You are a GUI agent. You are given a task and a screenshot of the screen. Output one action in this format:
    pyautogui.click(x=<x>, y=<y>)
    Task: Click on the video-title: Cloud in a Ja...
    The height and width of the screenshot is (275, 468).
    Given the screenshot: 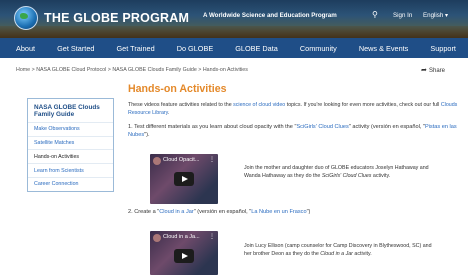 What is the action you would take?
    pyautogui.click(x=181, y=237)
    